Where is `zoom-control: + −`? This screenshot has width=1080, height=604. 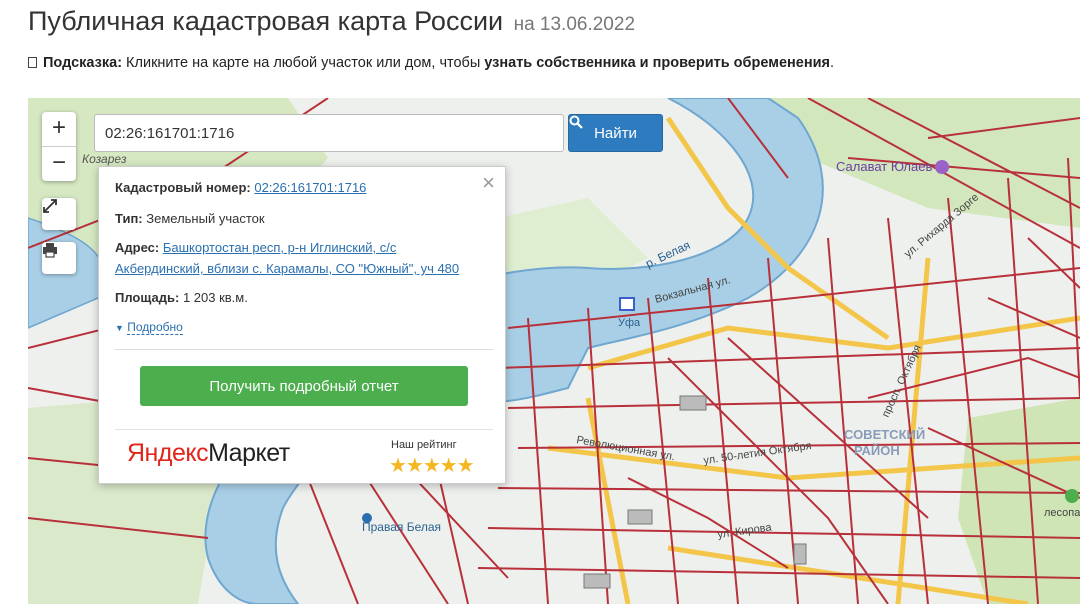 zoom-control: + − is located at coordinates (59, 146).